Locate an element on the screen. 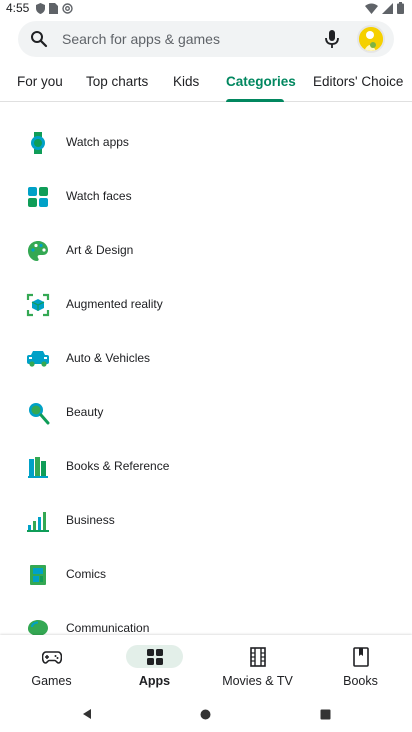 The height and width of the screenshot is (732, 412). nav-apps: Apps is located at coordinates (154, 666).